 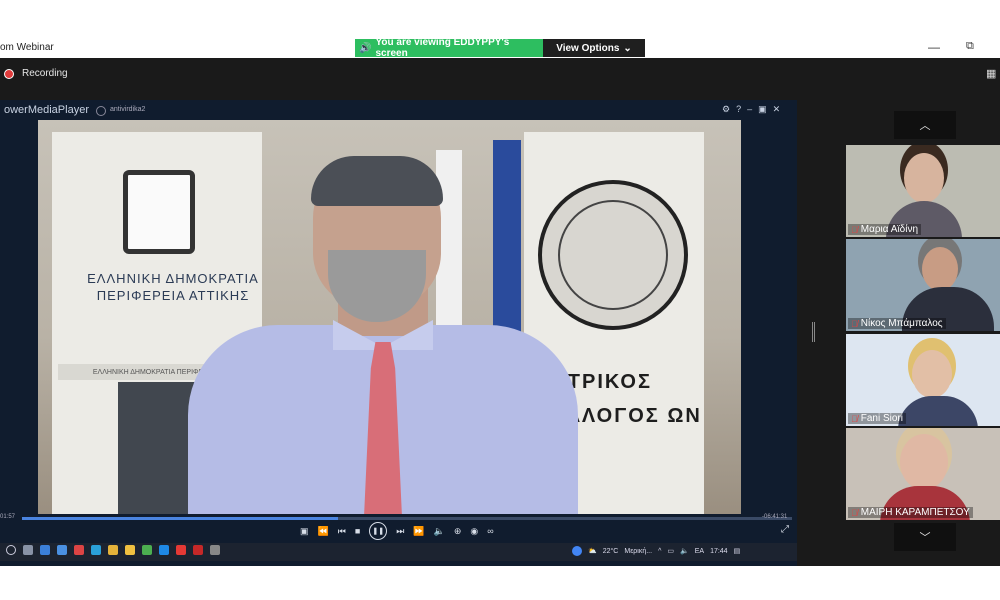 I want to click on fullscreen-icon: ⤢, so click(x=785, y=529).